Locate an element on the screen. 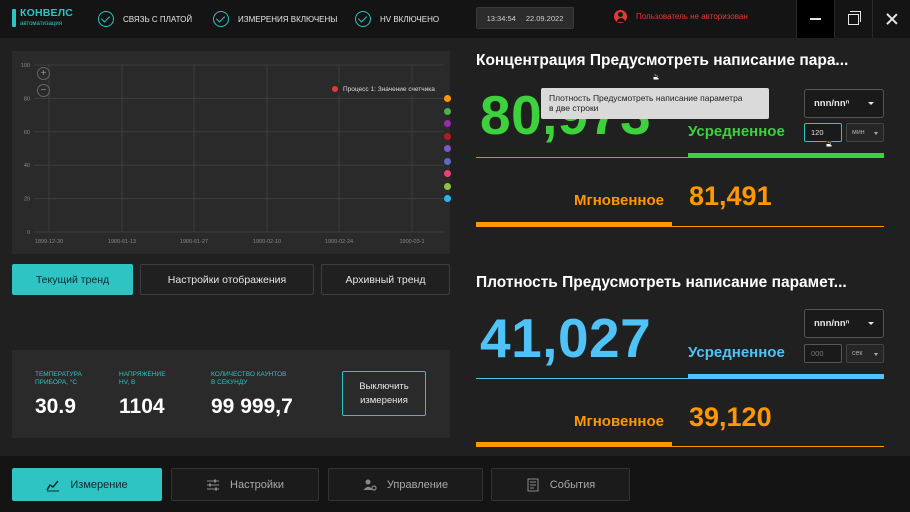 Image resolution: width=910 pixels, height=512 pixels. user-status: Пользователь не авторизован is located at coordinates (681, 16).